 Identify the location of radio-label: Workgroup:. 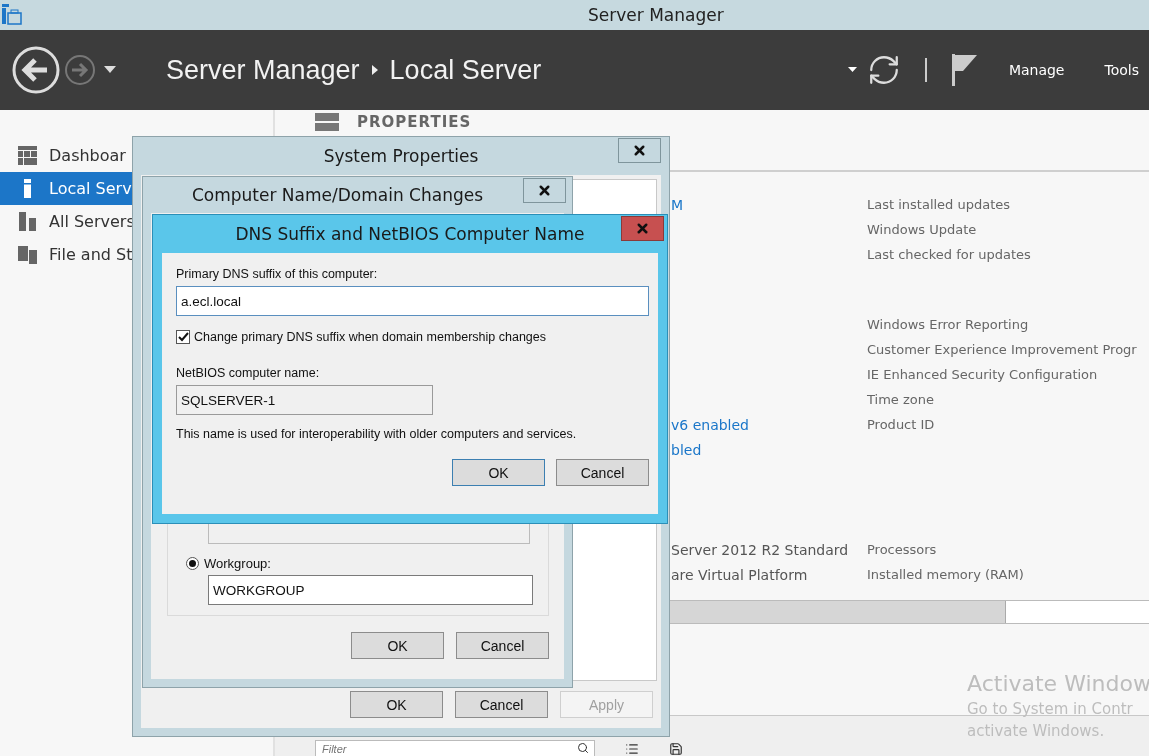
(237, 563).